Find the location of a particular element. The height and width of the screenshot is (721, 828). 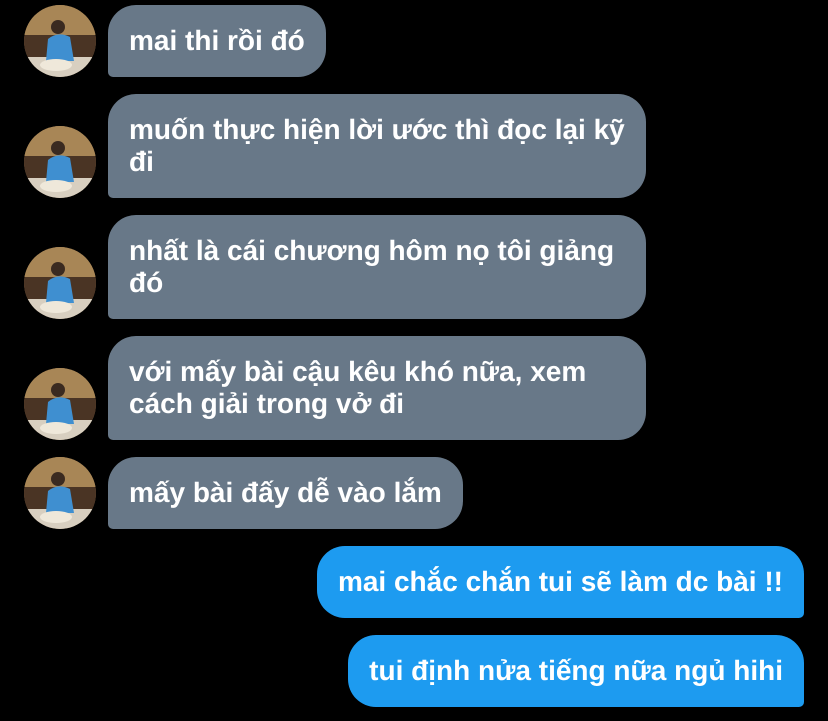

message-bubble: tui định nửa tiếng nữa ngủ hihi is located at coordinates (576, 671).